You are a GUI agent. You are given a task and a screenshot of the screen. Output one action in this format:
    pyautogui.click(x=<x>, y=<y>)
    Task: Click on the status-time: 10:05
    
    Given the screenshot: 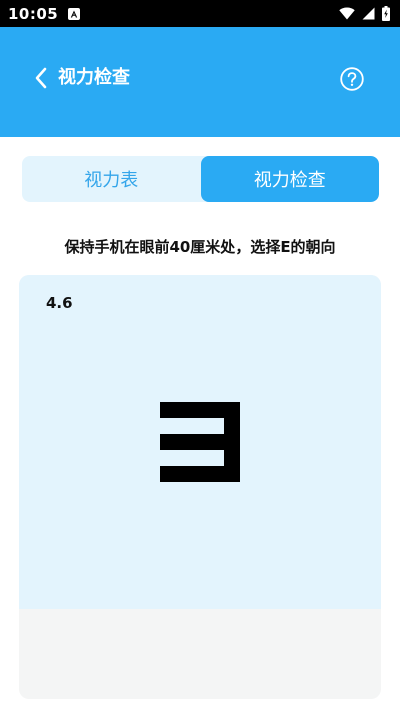 What is the action you would take?
    pyautogui.click(x=33, y=13)
    